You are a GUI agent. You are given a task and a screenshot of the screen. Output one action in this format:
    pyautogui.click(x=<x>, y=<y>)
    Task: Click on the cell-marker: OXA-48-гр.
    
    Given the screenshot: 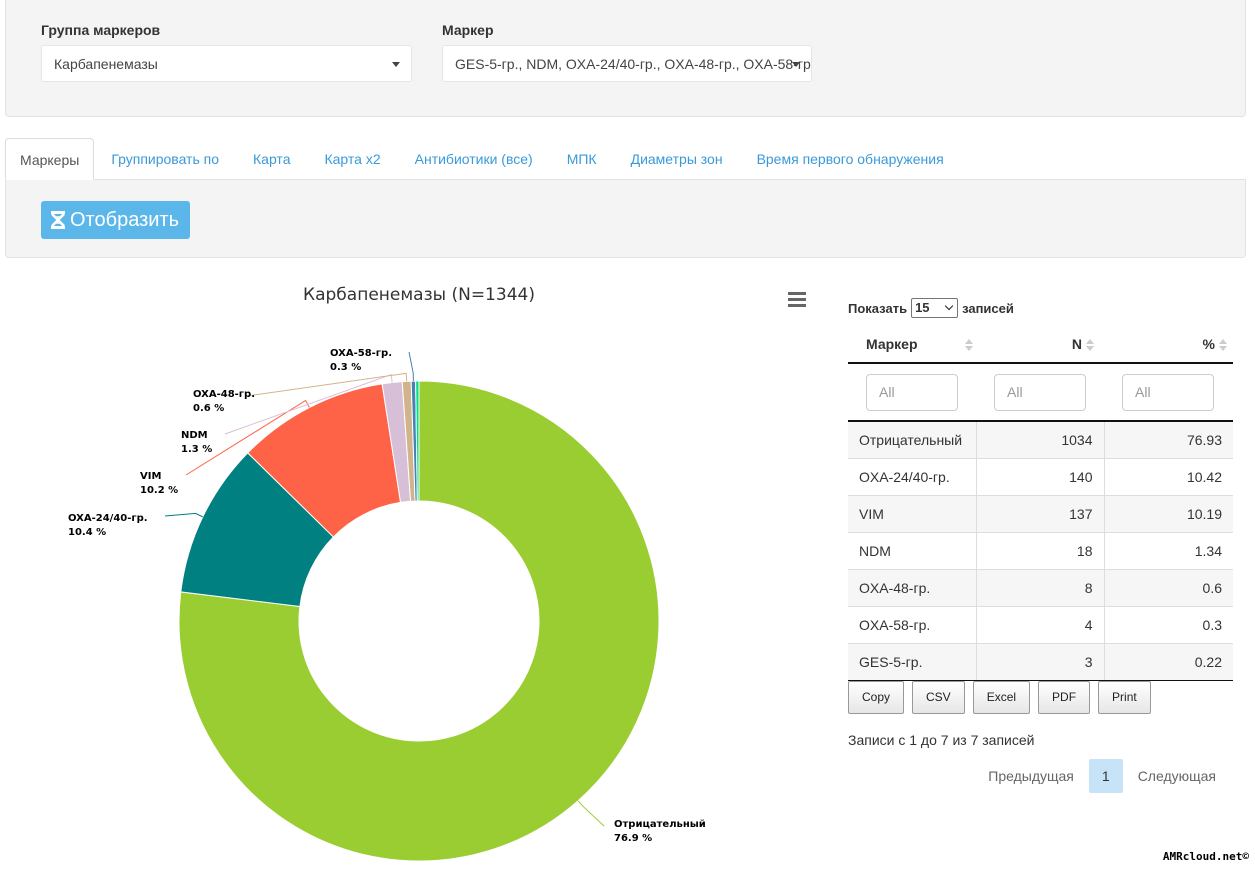 What is the action you would take?
    pyautogui.click(x=912, y=588)
    